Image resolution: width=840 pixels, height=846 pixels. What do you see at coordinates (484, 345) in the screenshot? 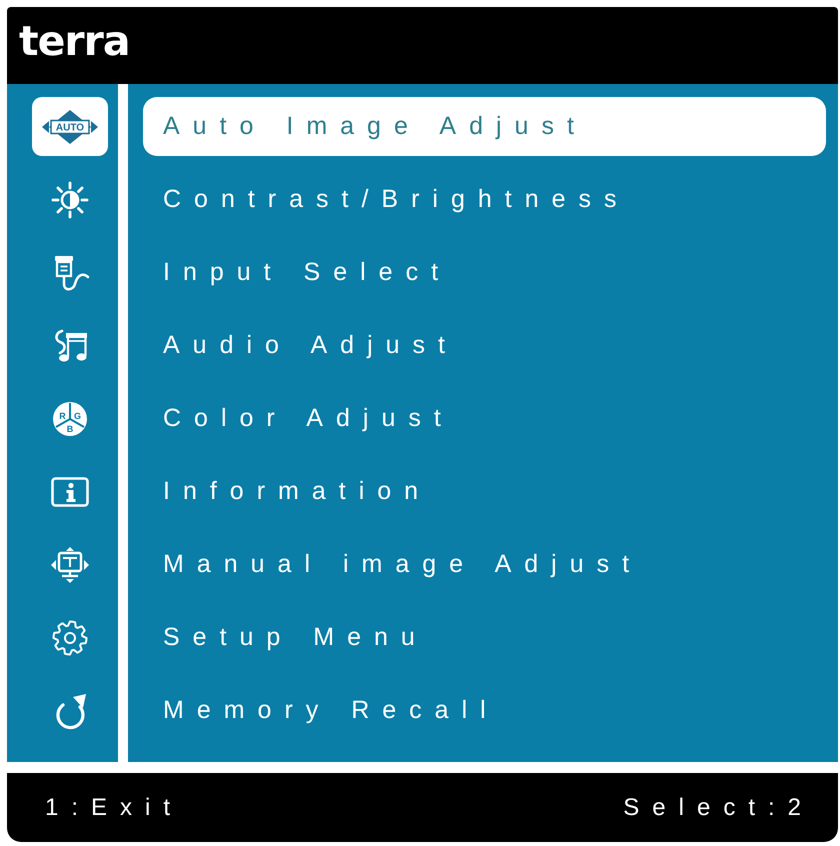
I see `menu-item: Audio Adjust` at bounding box center [484, 345].